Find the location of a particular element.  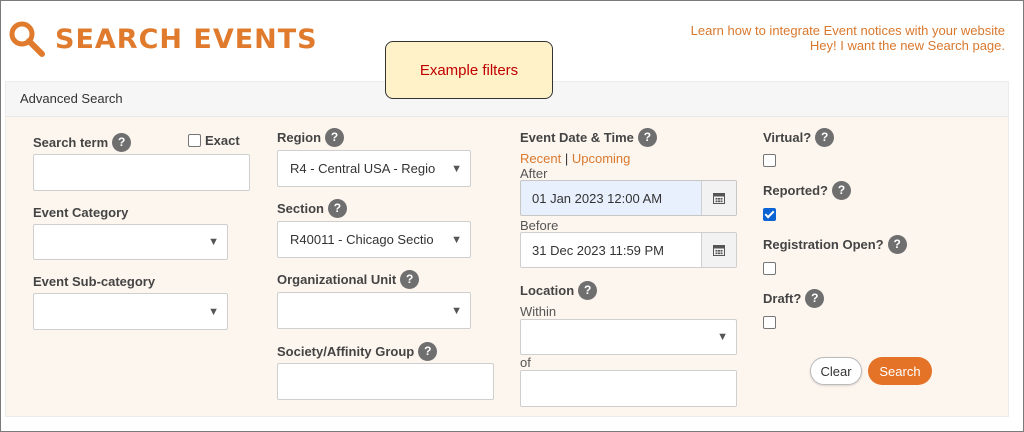

society-label: Society/Affinity Group ? is located at coordinates (357, 351).